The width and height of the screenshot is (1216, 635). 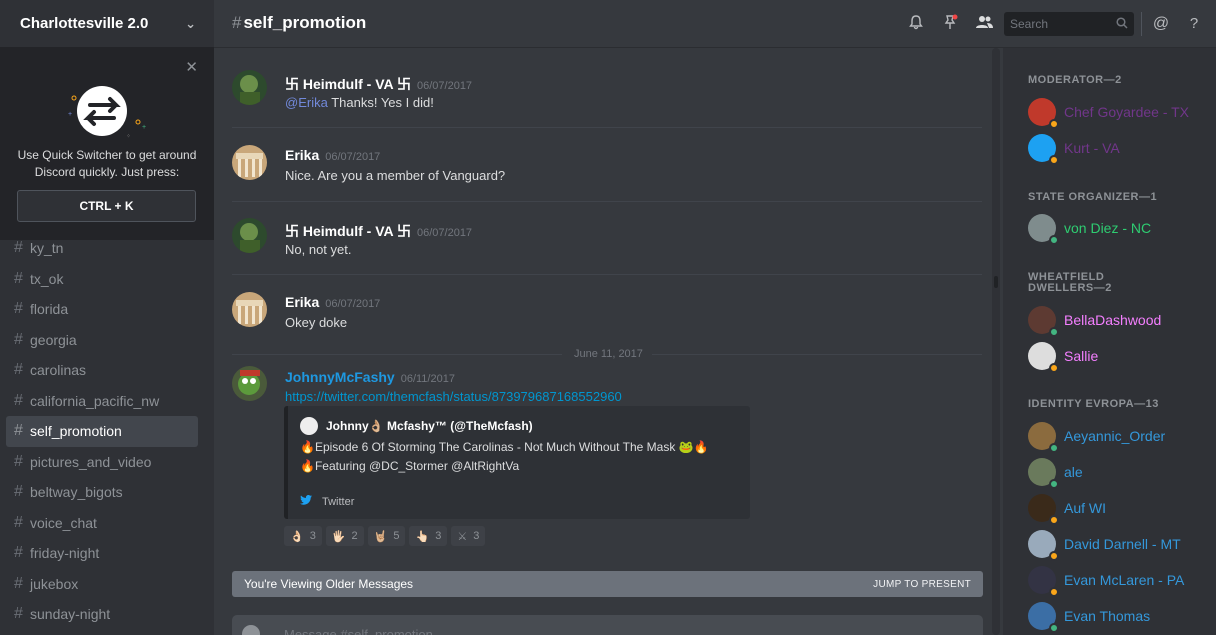 I want to click on mention-icon: @, so click(x=1161, y=24).